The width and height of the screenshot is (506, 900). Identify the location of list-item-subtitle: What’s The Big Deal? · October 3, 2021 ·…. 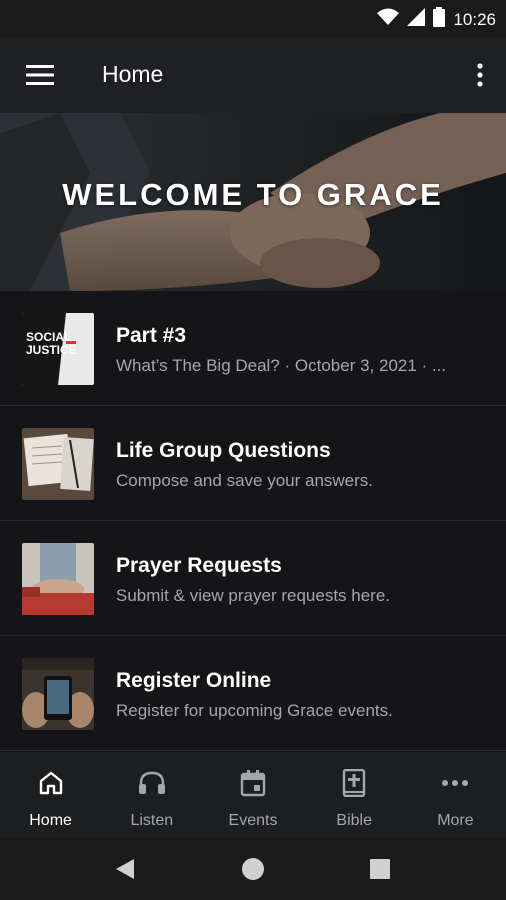
(281, 365).